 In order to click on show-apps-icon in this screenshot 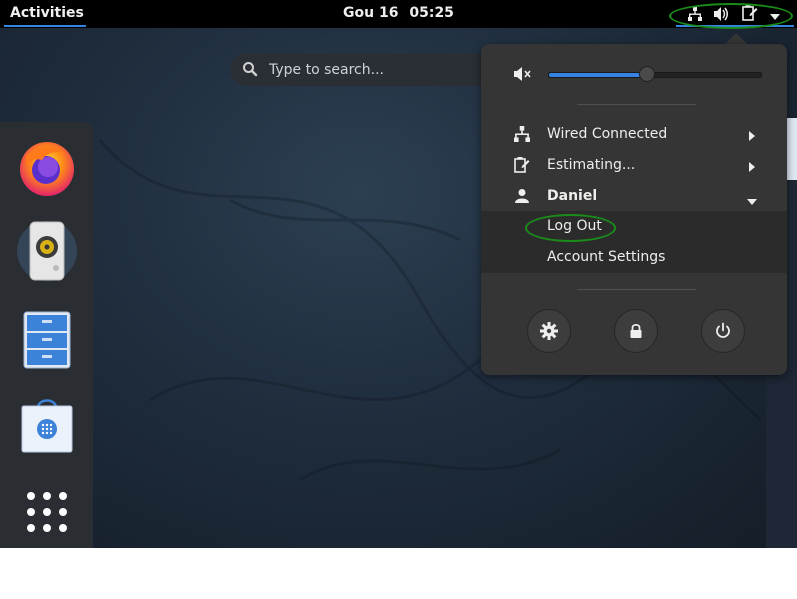, I will do `click(47, 512)`.